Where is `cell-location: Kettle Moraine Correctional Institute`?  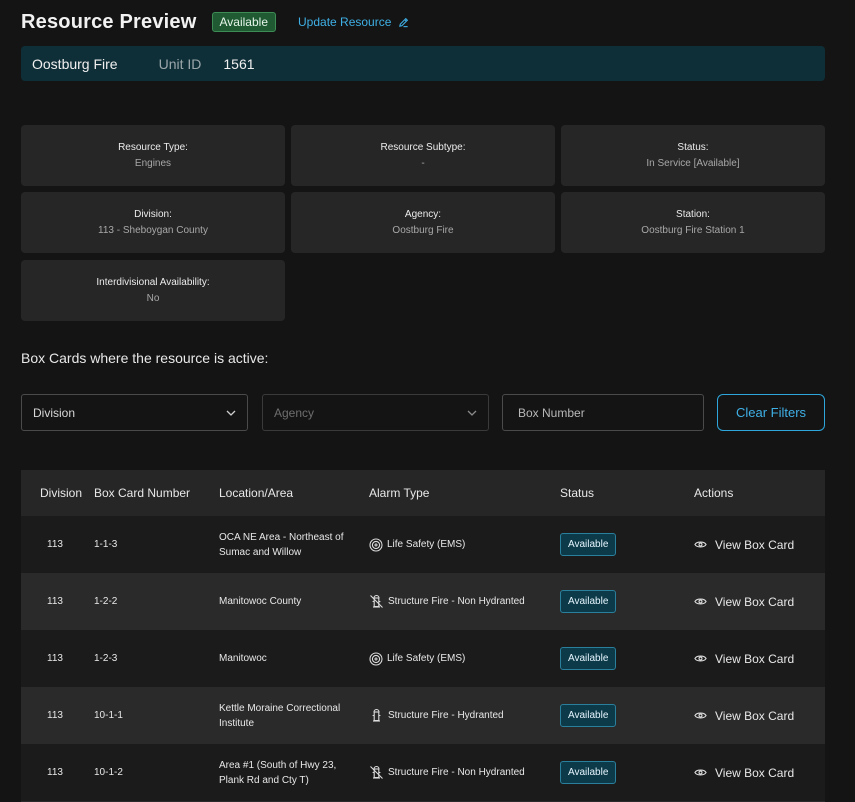
cell-location: Kettle Moraine Correctional Institute is located at coordinates (280, 715).